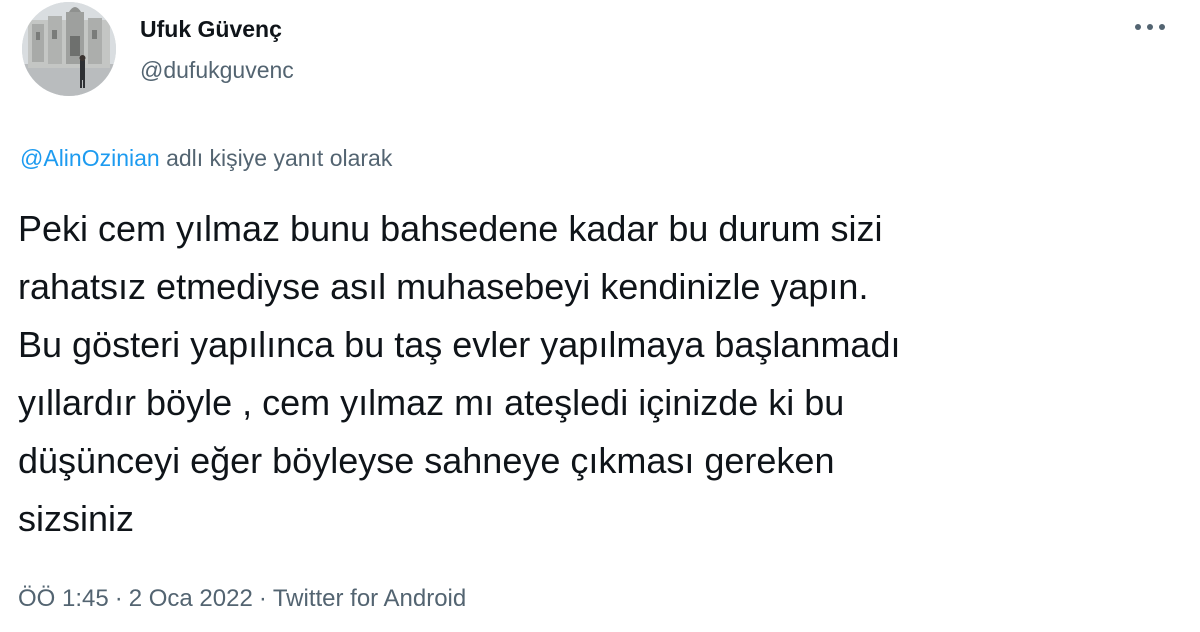 Image resolution: width=1200 pixels, height=632 pixels. I want to click on more-options-button, so click(1150, 27).